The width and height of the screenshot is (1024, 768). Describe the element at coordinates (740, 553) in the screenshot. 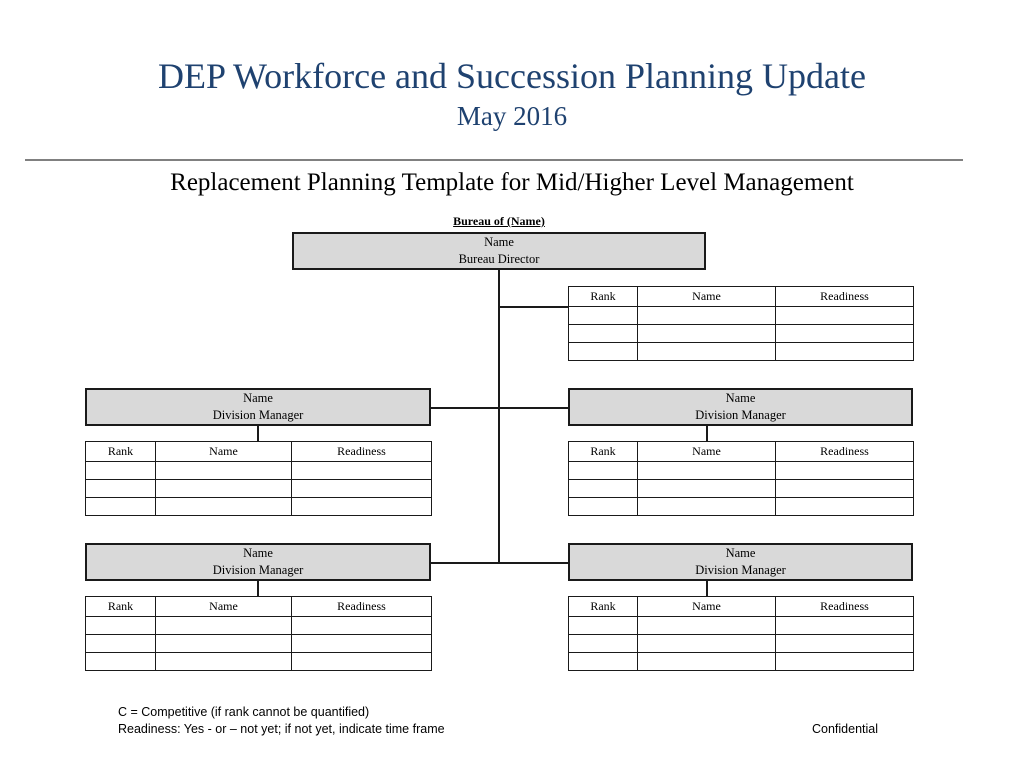

I see `division-4-name: Name` at that location.